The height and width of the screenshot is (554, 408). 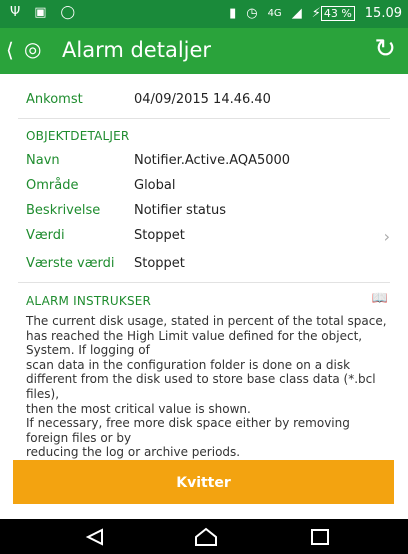 I want to click on nav-recents-icon, so click(x=320, y=537).